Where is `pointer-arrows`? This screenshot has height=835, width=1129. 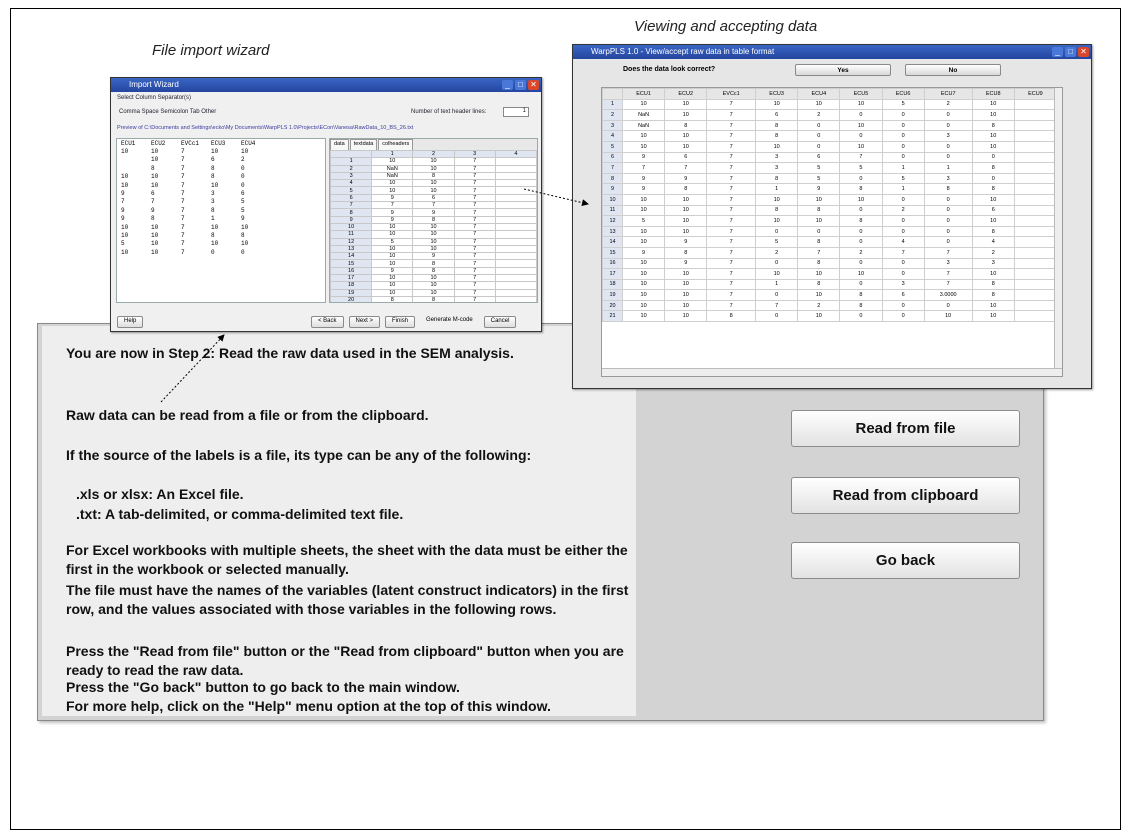
pointer-arrows is located at coordinates (374, 295).